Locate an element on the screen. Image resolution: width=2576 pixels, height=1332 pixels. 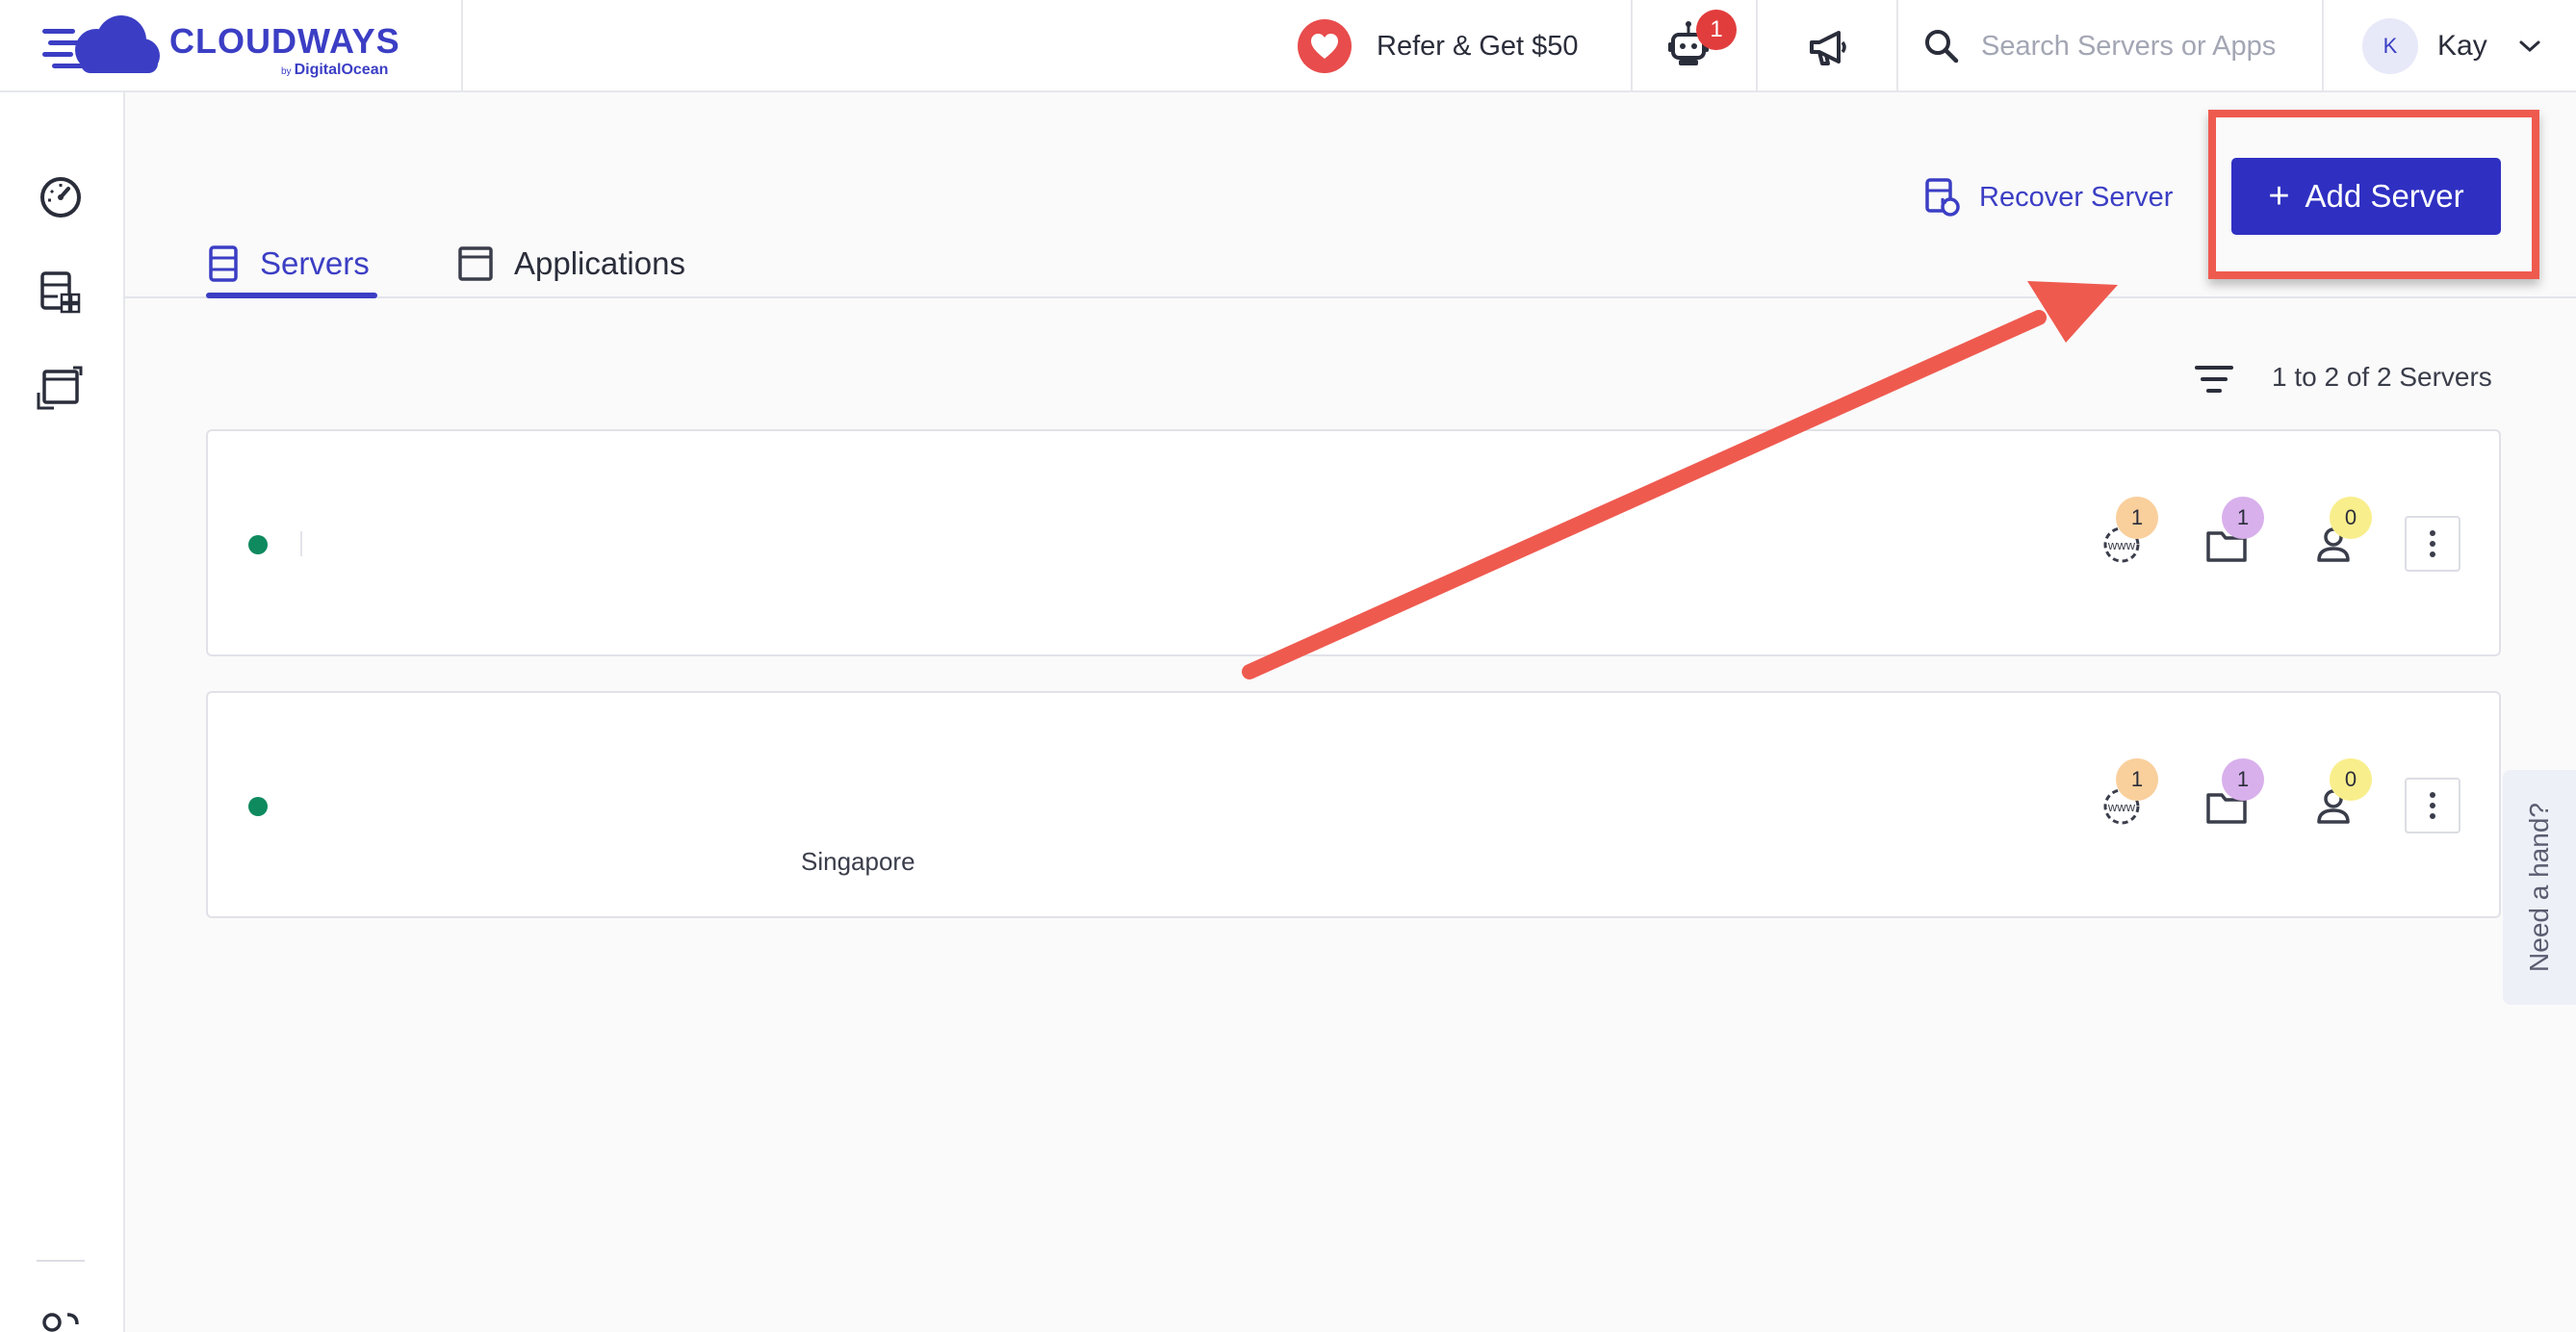
recover-server-icon is located at coordinates (1943, 197).